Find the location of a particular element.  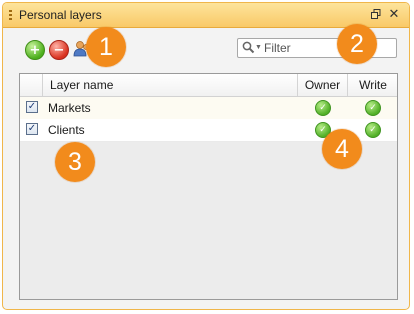

restore-icon is located at coordinates (376, 14).